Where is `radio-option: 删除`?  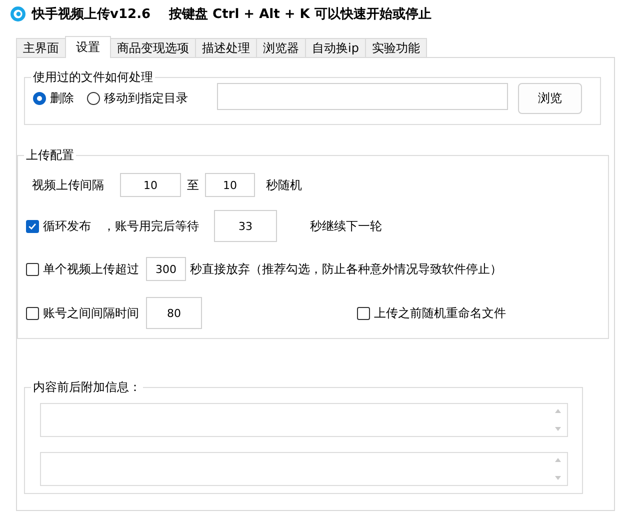
radio-option: 删除 is located at coordinates (53, 98).